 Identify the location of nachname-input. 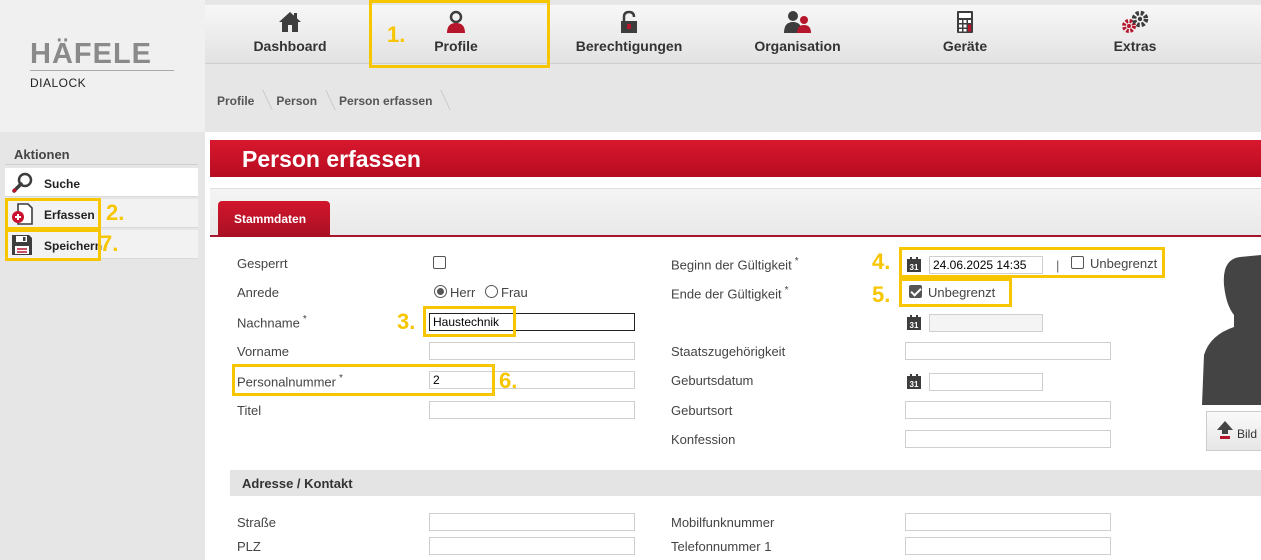
(532, 322).